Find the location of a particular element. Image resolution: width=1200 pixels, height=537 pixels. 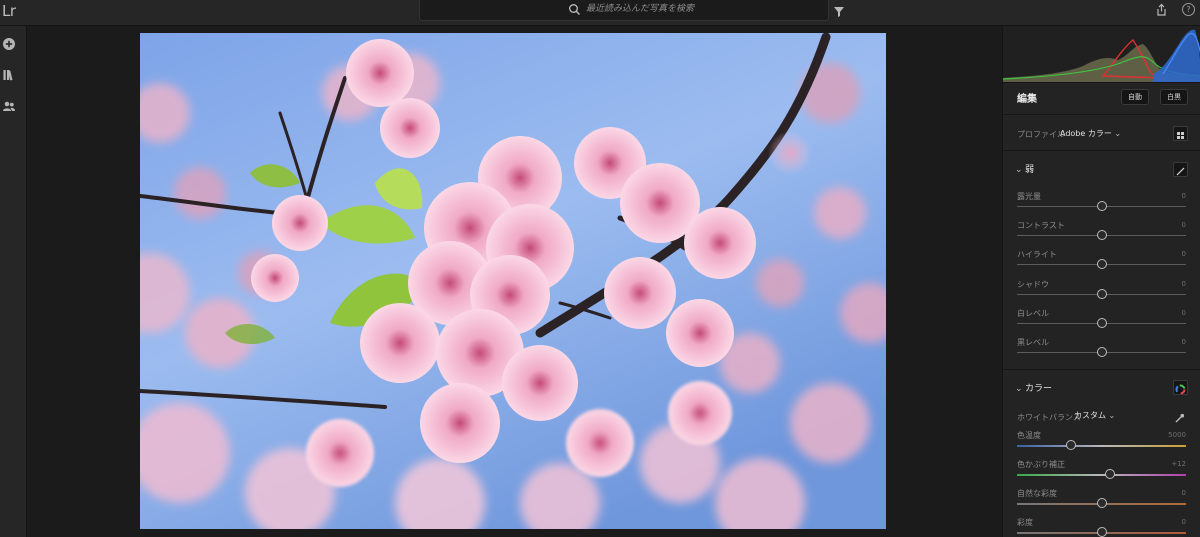

eyedropper-icon is located at coordinates (1179, 418).